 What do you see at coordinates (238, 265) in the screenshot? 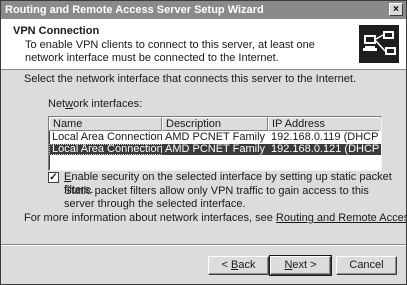
I see `back-button: < Back` at bounding box center [238, 265].